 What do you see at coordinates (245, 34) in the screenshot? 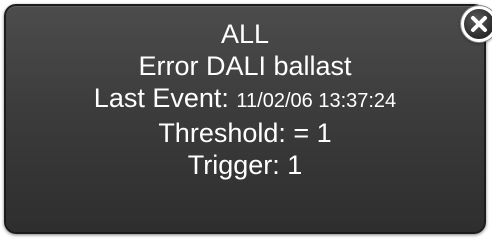
I see `event-title: ALL` at bounding box center [245, 34].